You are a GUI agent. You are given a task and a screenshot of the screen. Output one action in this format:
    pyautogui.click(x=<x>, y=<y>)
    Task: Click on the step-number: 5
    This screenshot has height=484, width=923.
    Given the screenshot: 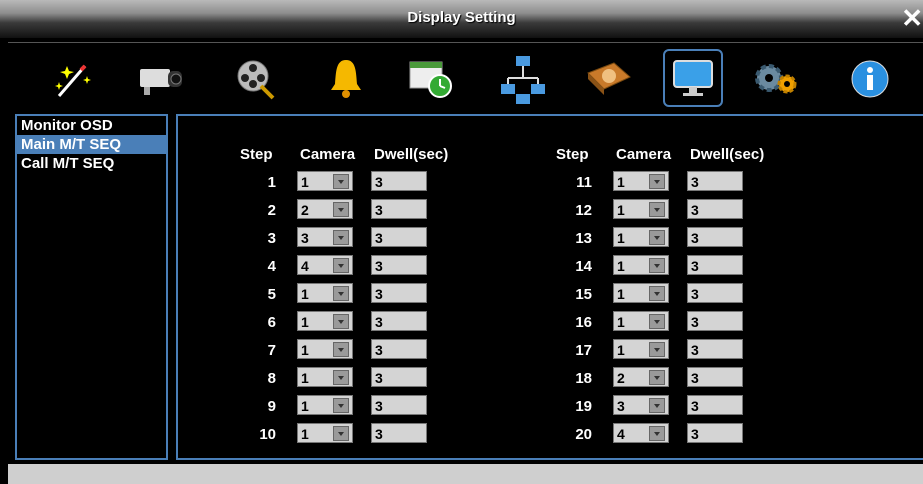 What is the action you would take?
    pyautogui.click(x=271, y=294)
    